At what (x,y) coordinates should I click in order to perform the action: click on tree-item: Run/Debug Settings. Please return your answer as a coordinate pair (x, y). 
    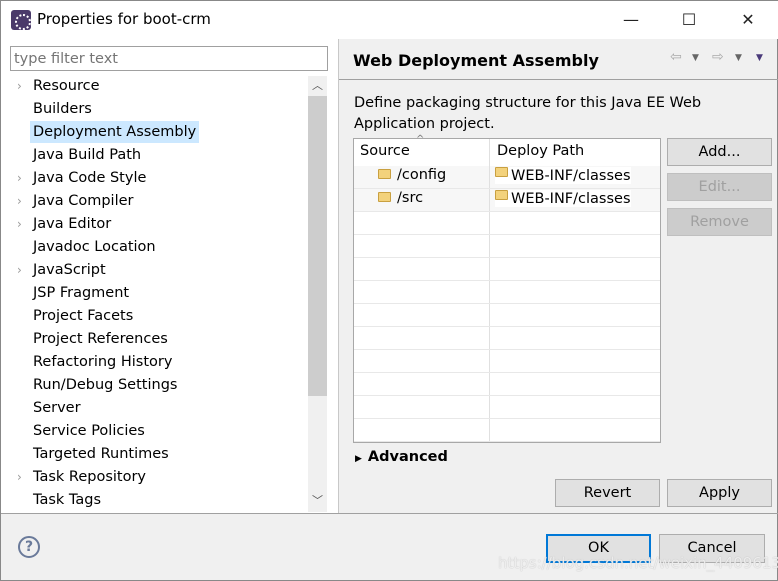
    Looking at the image, I should click on (105, 385).